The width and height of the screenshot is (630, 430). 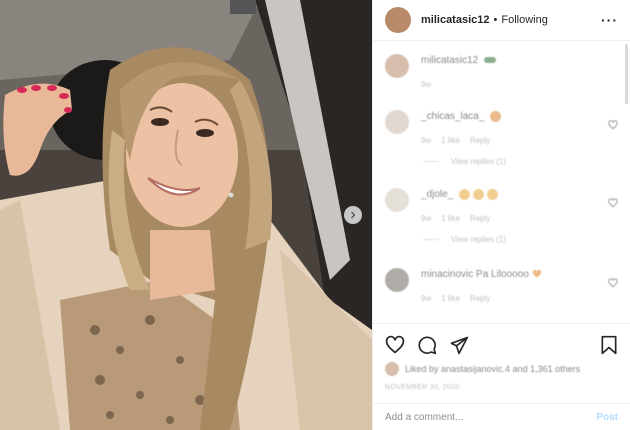 I want to click on post-date: NOVEMBER 30, 2020, so click(x=422, y=387).